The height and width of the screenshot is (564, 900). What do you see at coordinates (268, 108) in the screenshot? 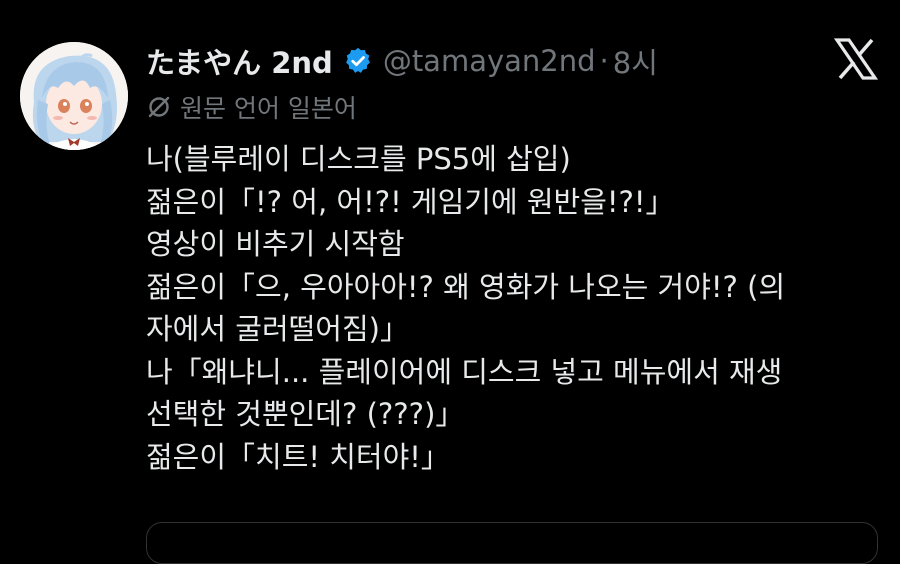
I see `original-language-label: 원문 언어 일본어` at bounding box center [268, 108].